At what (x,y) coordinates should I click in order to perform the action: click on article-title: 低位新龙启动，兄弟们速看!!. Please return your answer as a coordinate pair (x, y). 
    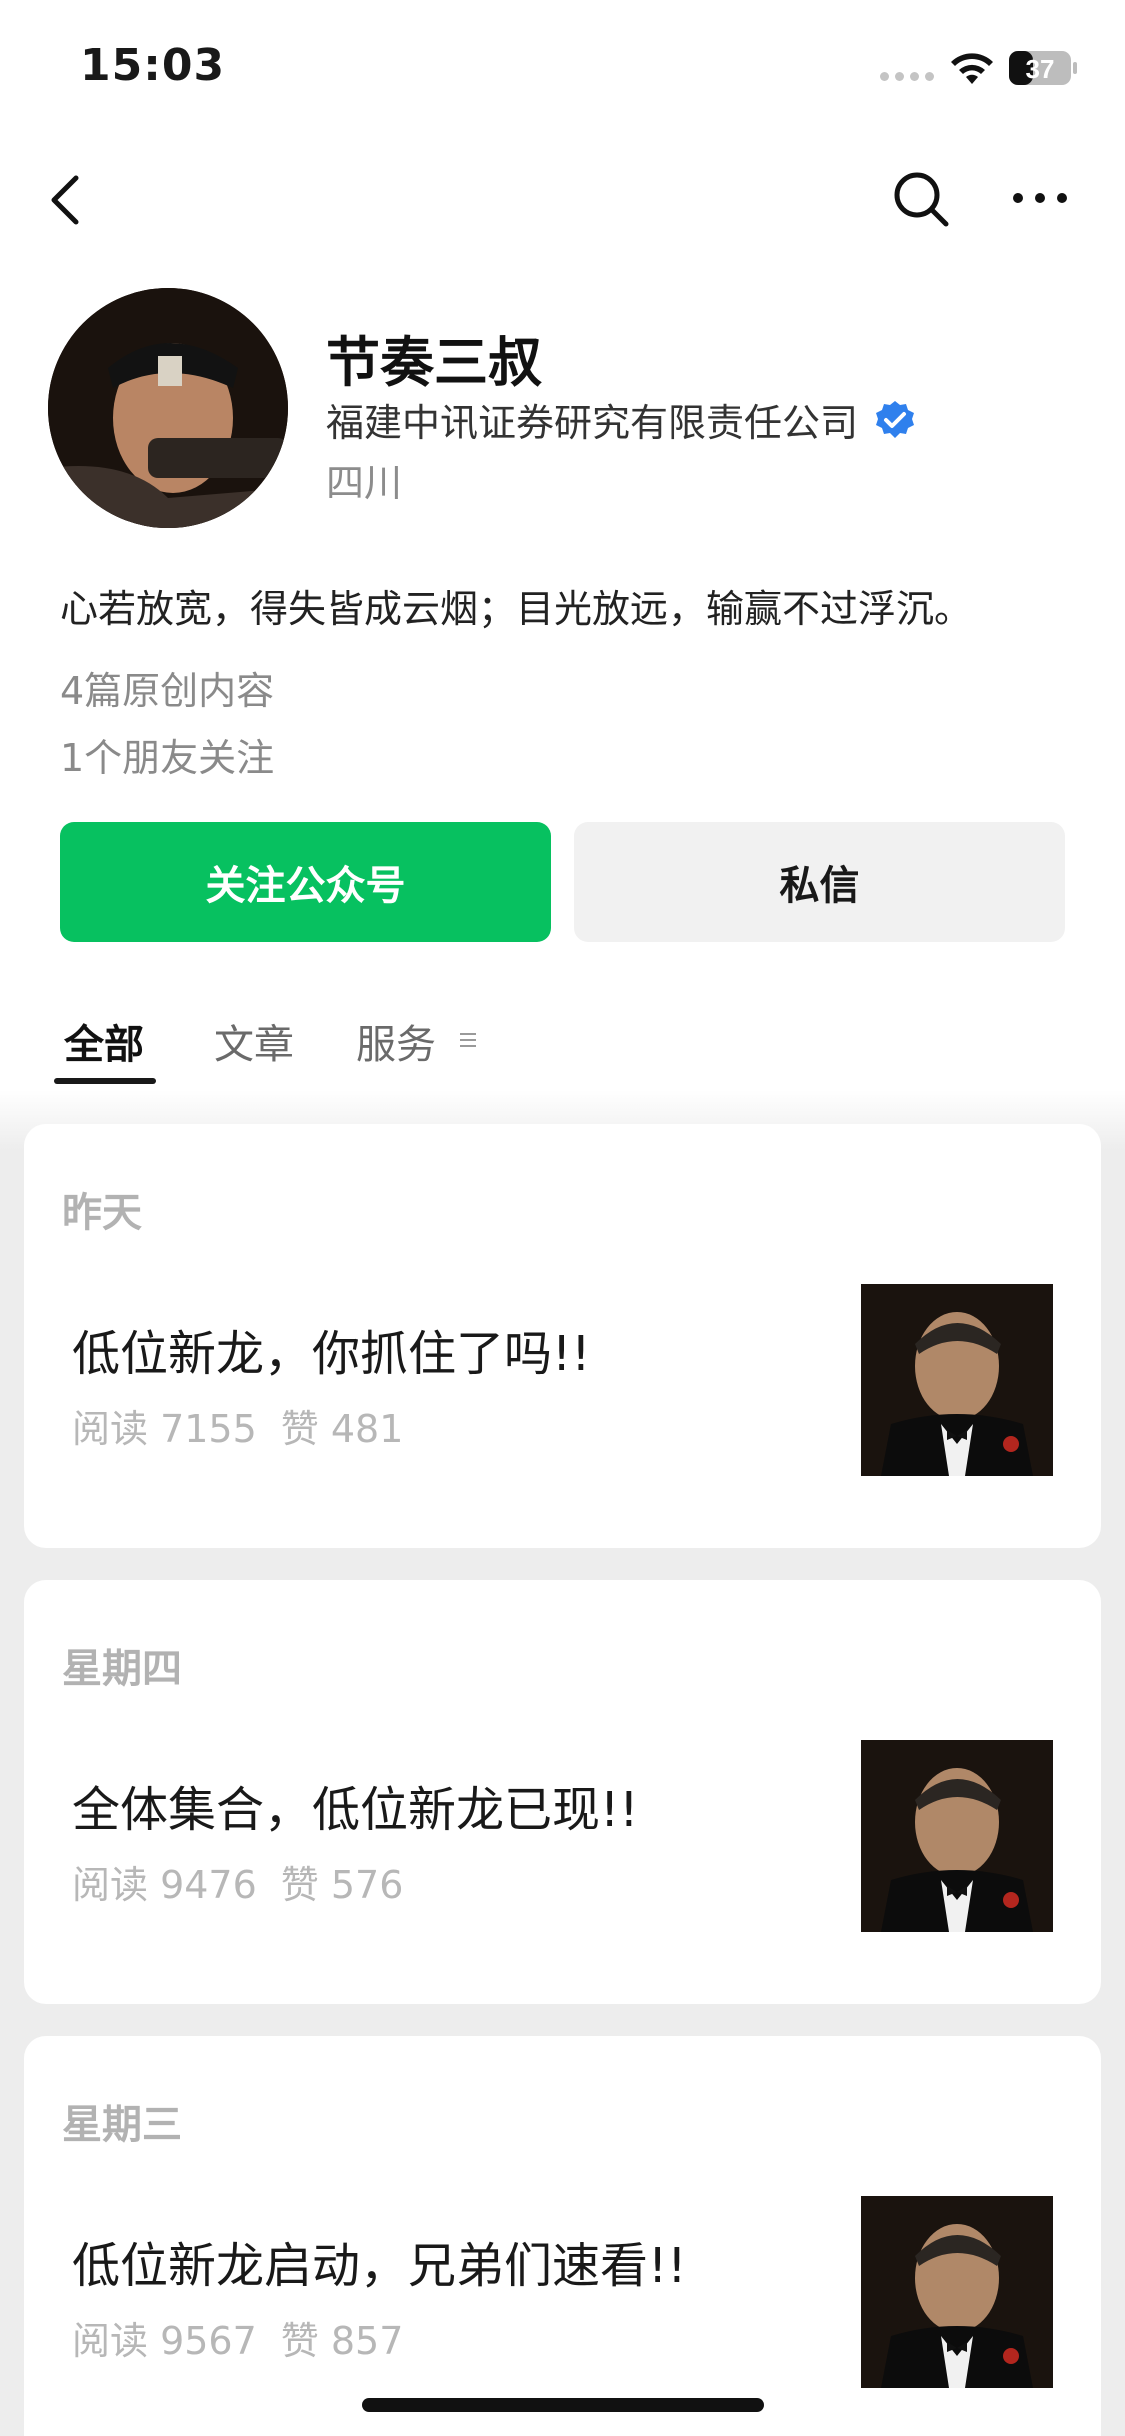
    Looking at the image, I should click on (379, 2261).